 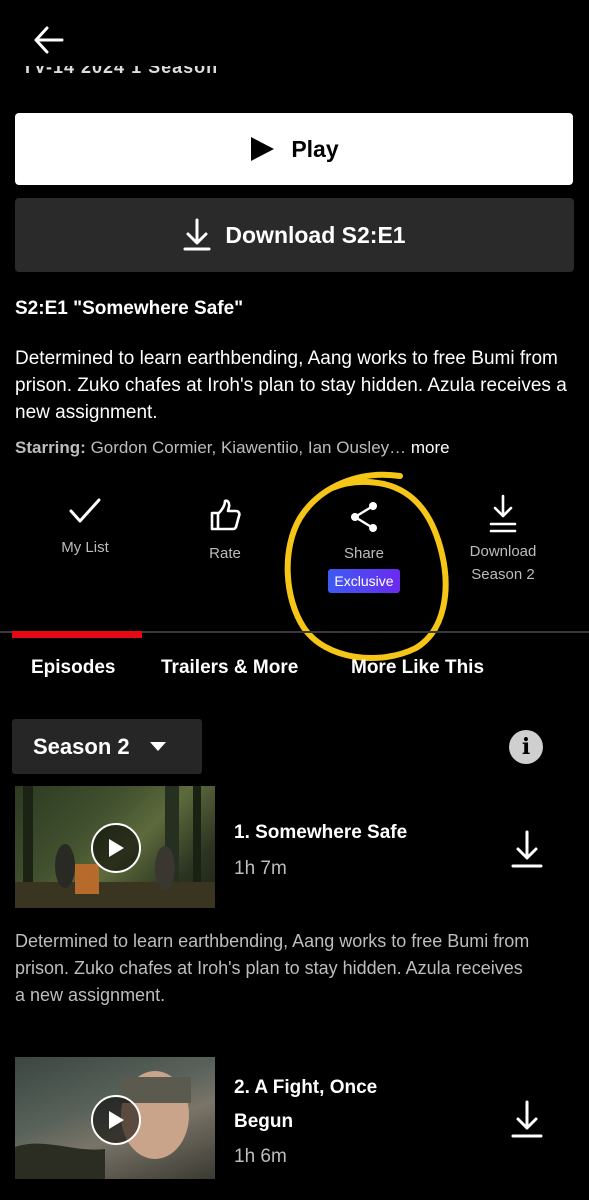 I want to click on exclusive-badge: Exclusive, so click(x=364, y=581).